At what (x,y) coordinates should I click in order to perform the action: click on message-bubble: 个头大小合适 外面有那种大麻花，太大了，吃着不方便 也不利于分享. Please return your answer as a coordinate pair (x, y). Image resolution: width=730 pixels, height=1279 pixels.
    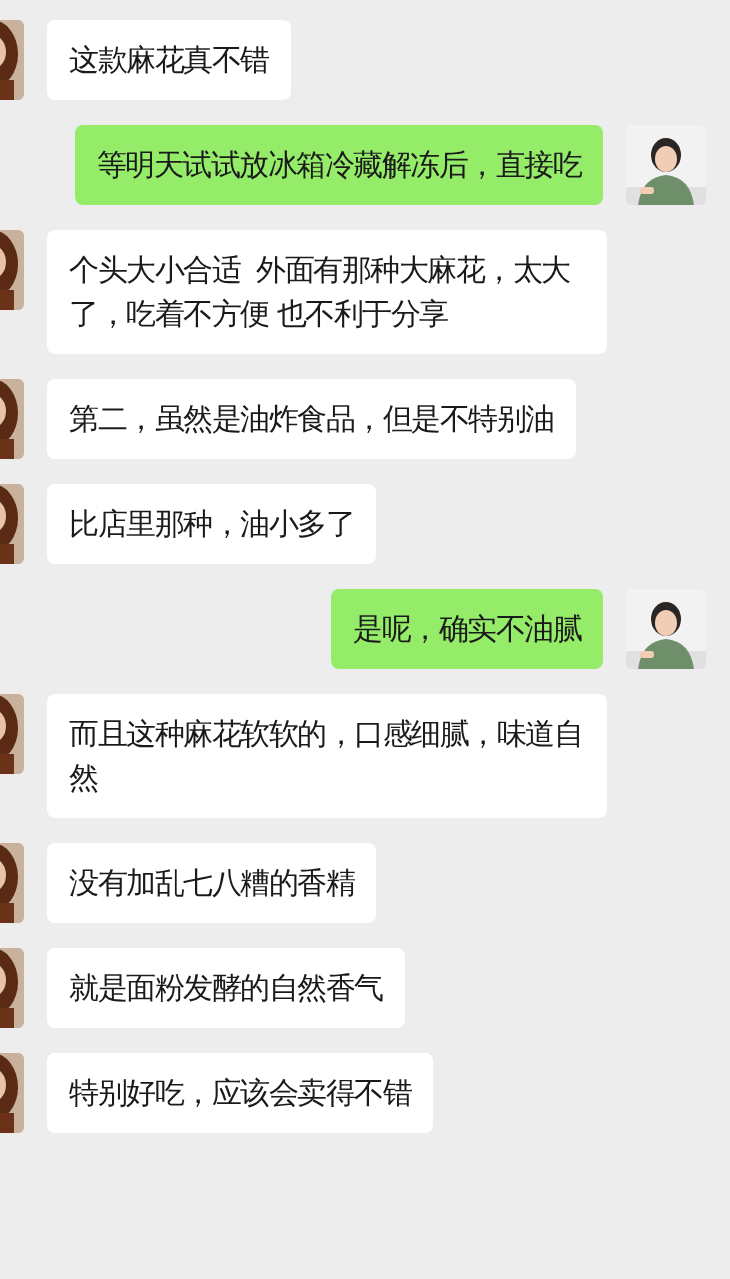
    Looking at the image, I should click on (327, 292).